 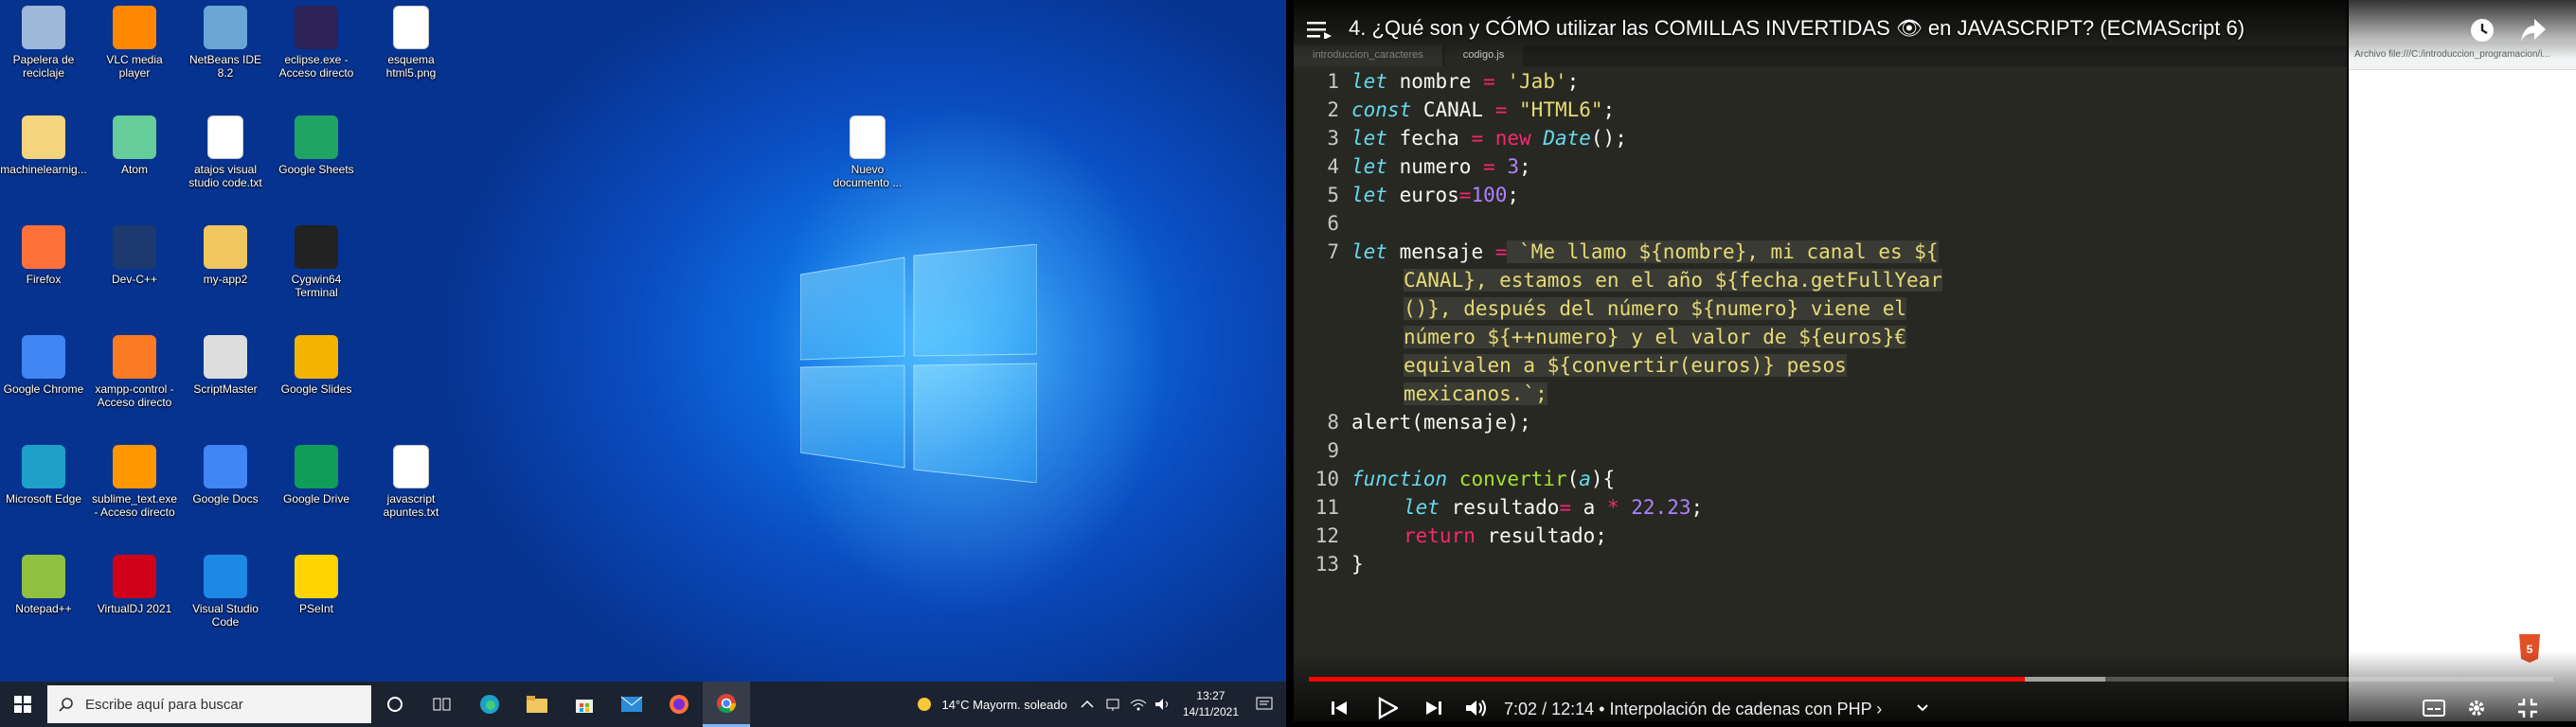 I want to click on scriptmaster-icon, so click(x=225, y=357).